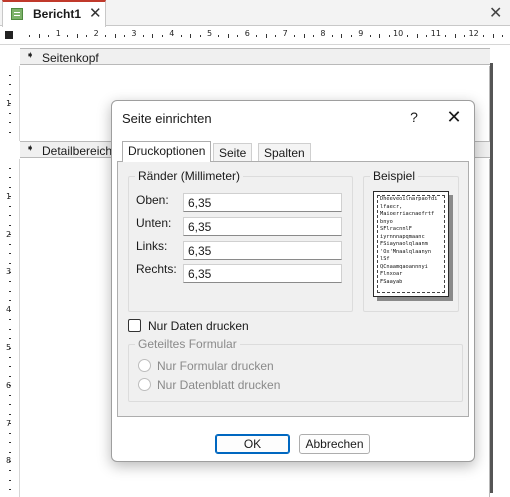 The height and width of the screenshot is (497, 510). What do you see at coordinates (473, 33) in the screenshot?
I see `ruler-tick-label: 12` at bounding box center [473, 33].